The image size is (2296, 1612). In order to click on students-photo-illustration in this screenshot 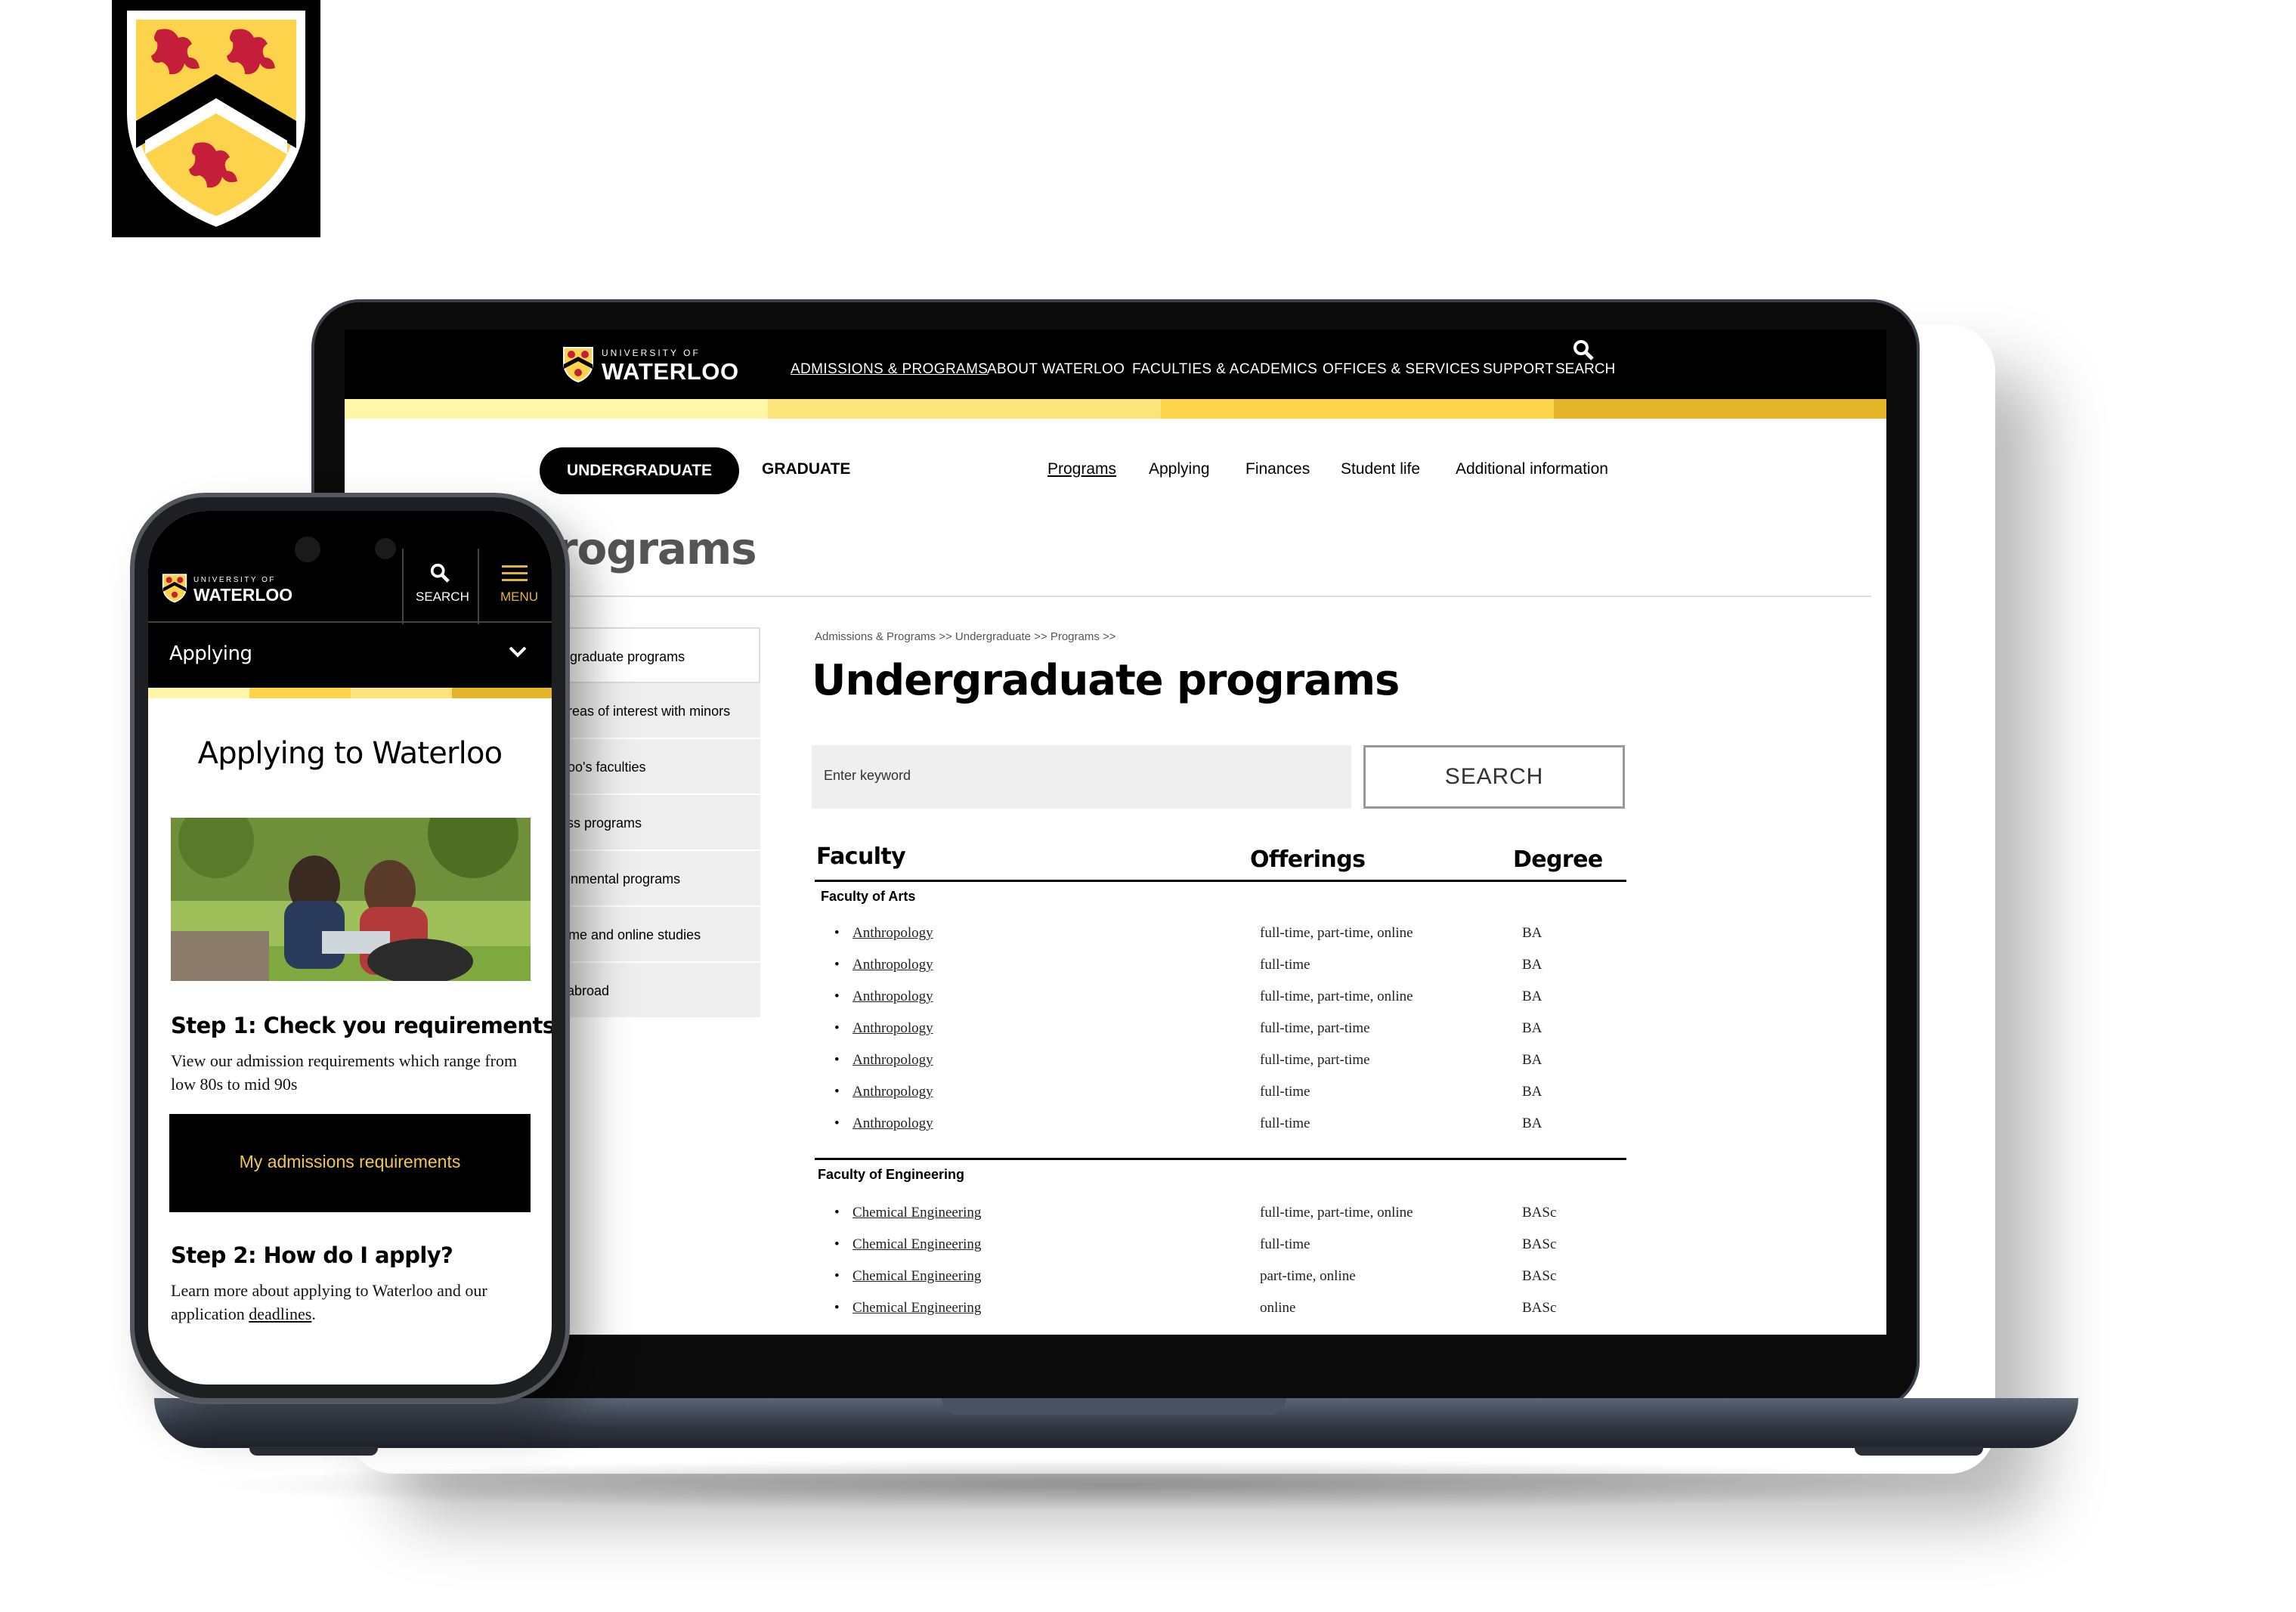, I will do `click(351, 899)`.